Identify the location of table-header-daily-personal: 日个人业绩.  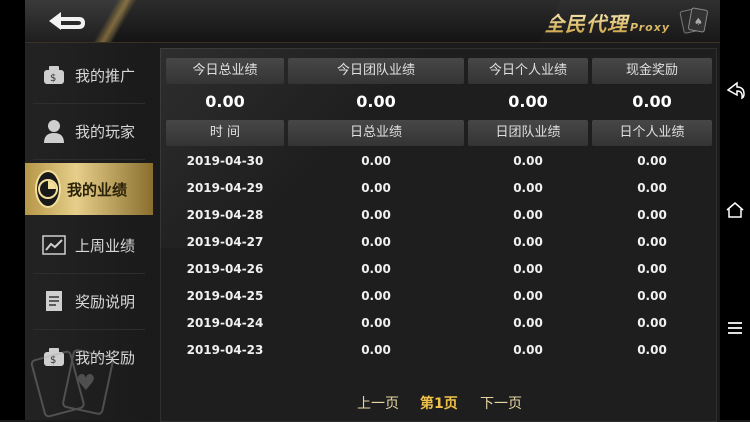
(652, 133).